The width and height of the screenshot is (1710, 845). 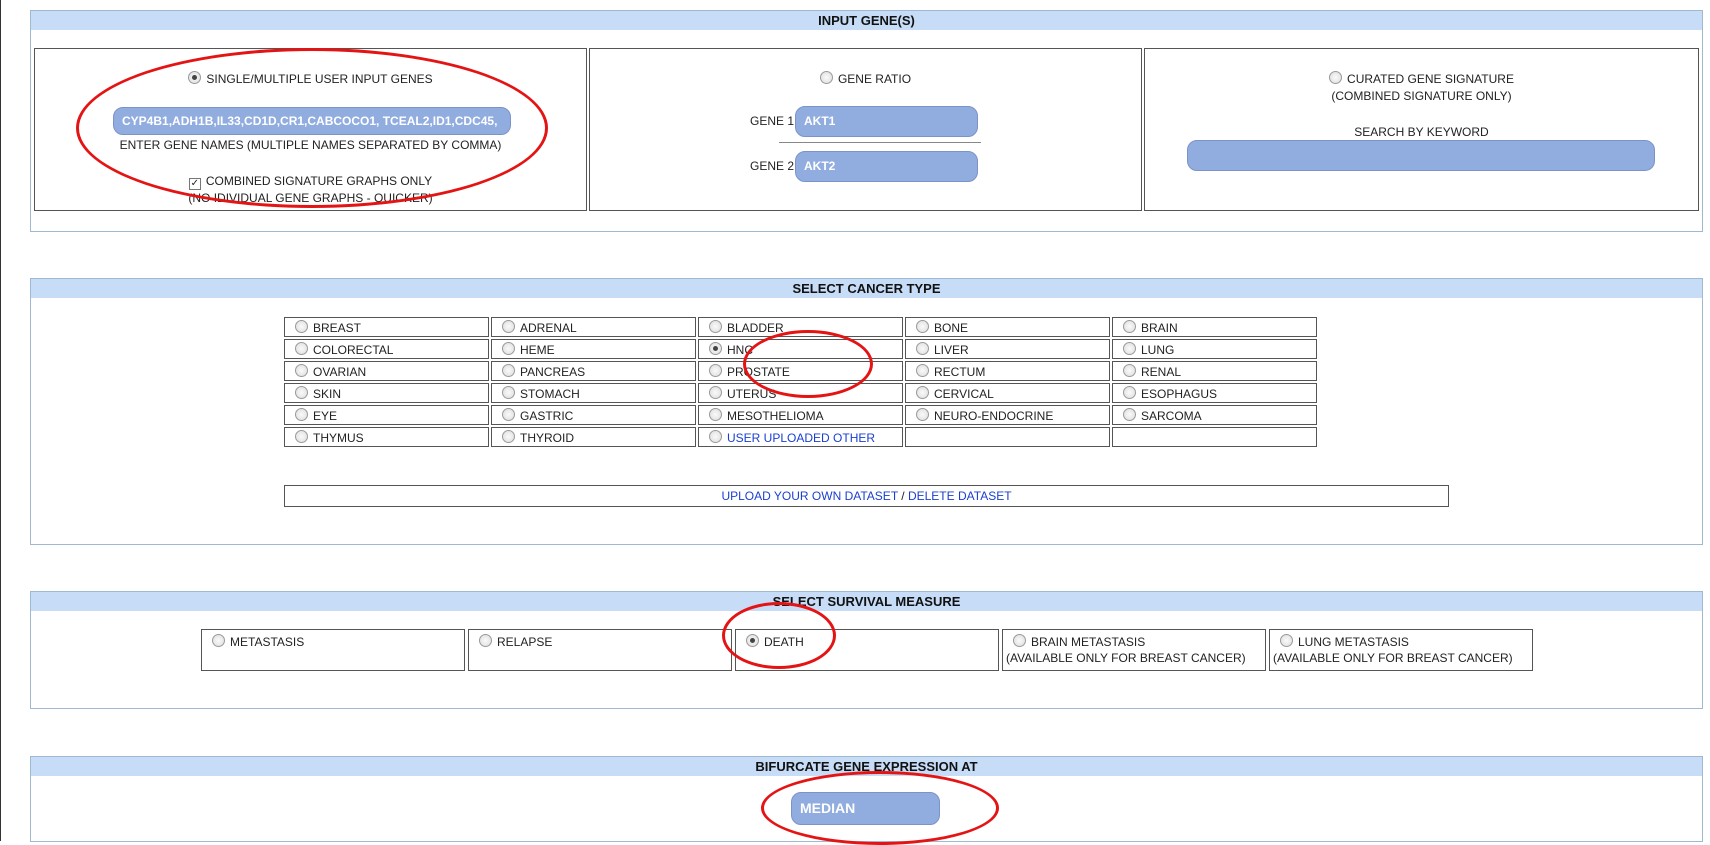 I want to click on cancer-radio-esophagus, so click(x=1129, y=392).